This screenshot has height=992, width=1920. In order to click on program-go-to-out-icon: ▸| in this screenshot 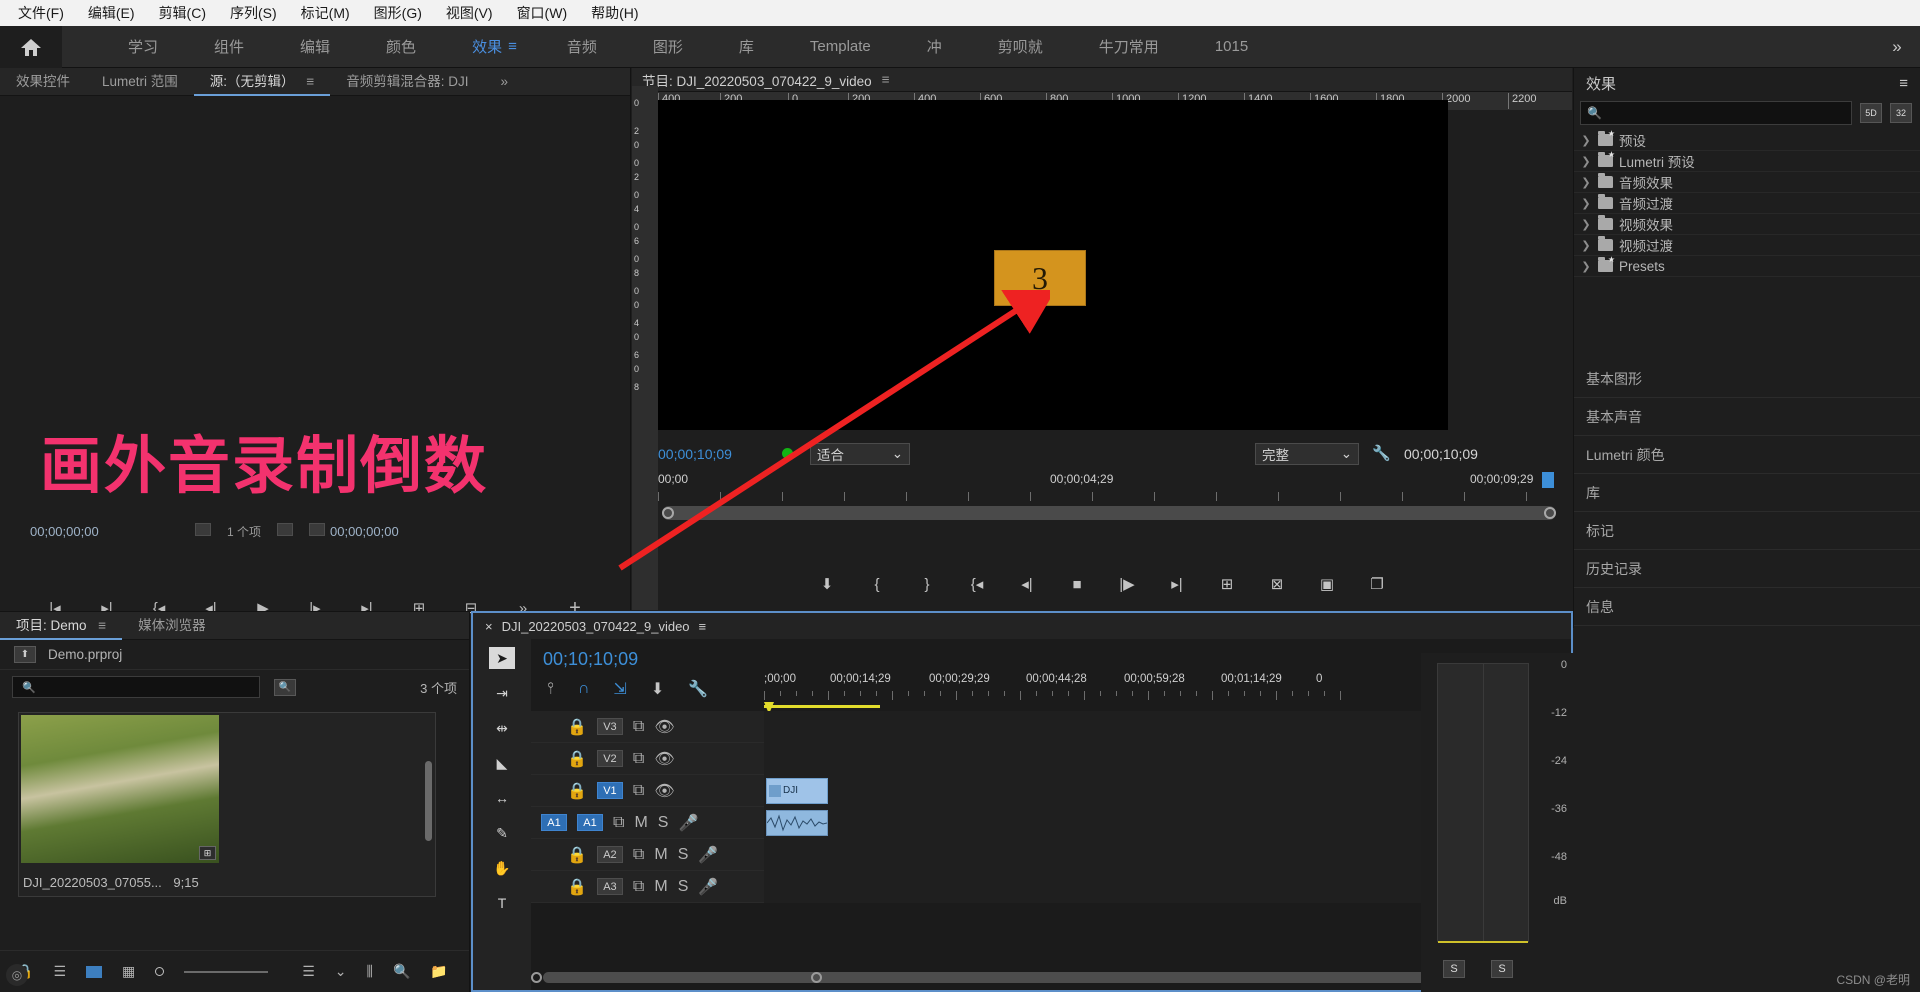, I will do `click(1177, 584)`.